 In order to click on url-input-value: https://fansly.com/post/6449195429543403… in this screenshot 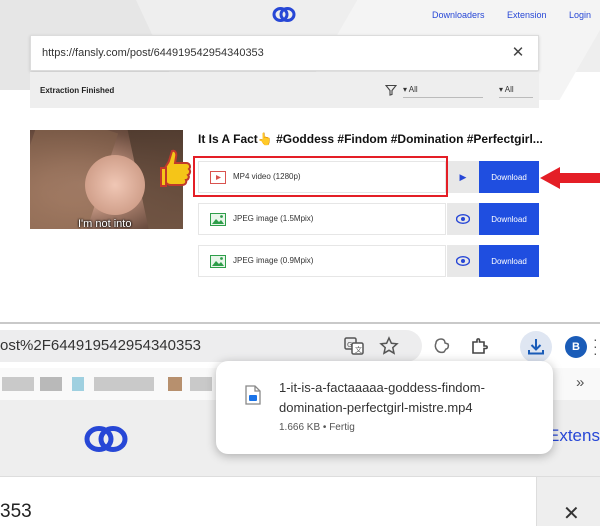, I will do `click(153, 53)`.